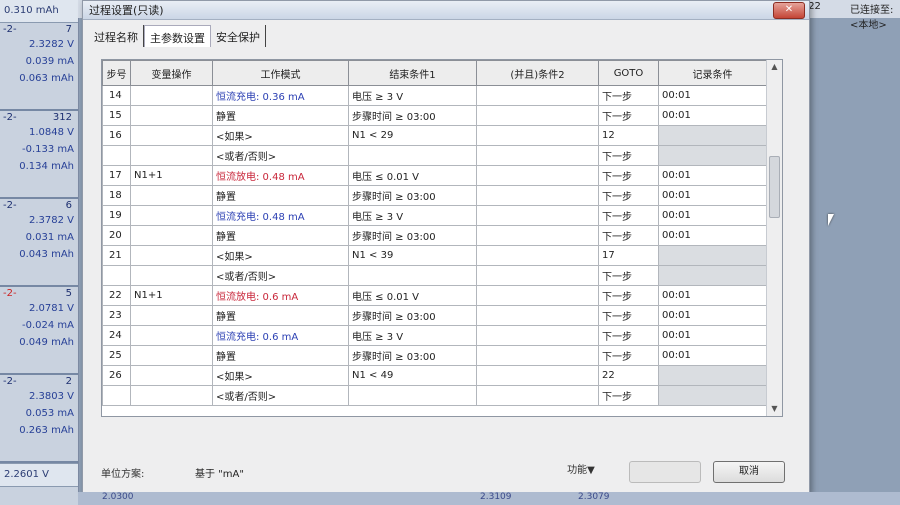  What do you see at coordinates (774, 187) in the screenshot?
I see `scroll-thumb` at bounding box center [774, 187].